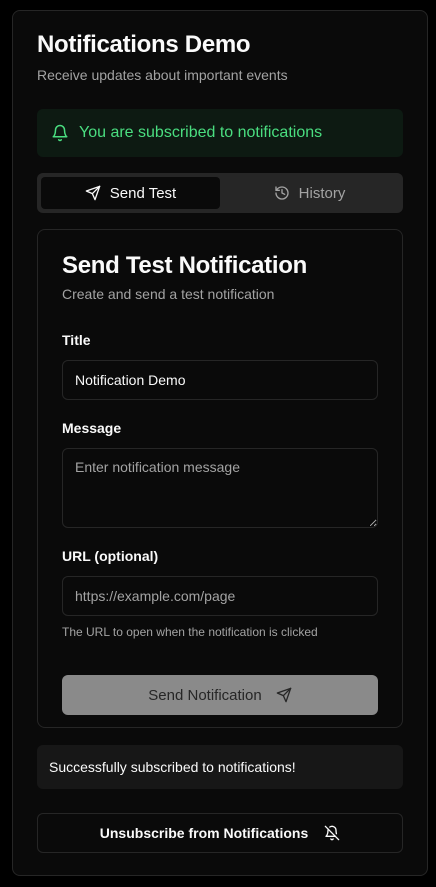  Describe the element at coordinates (282, 193) in the screenshot. I see `history-icon` at that location.